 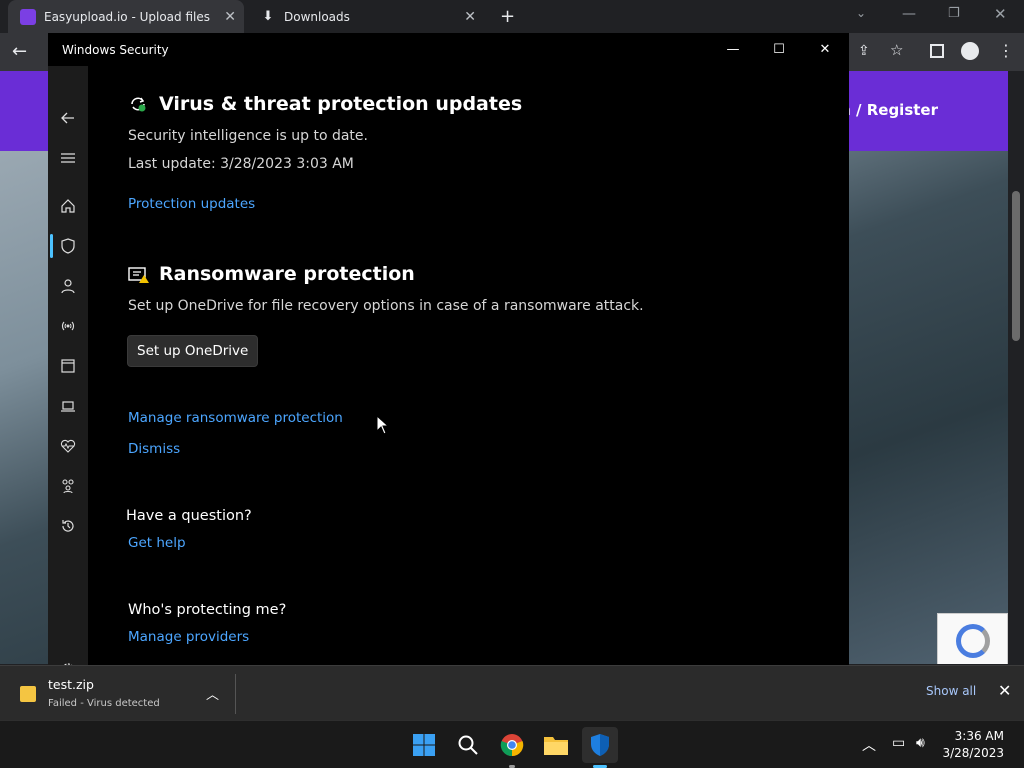 What do you see at coordinates (268, 16) in the screenshot?
I see `download-icon: ⬇` at bounding box center [268, 16].